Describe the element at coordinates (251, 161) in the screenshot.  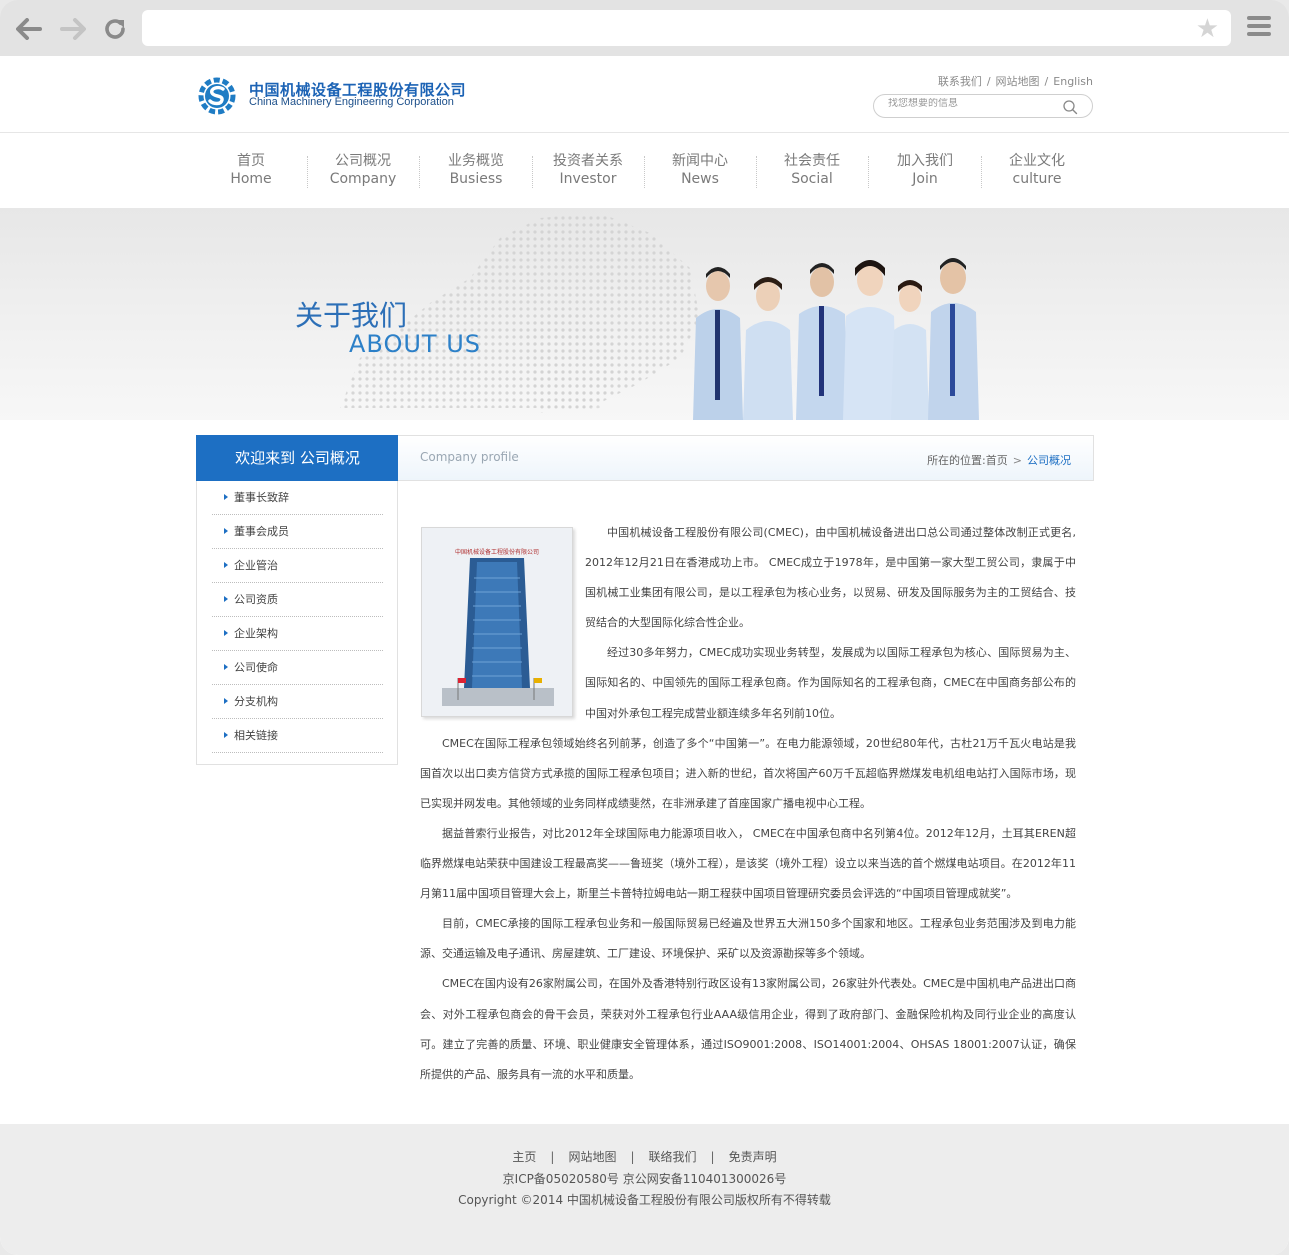
I see `nav-label-cn: 首页` at that location.